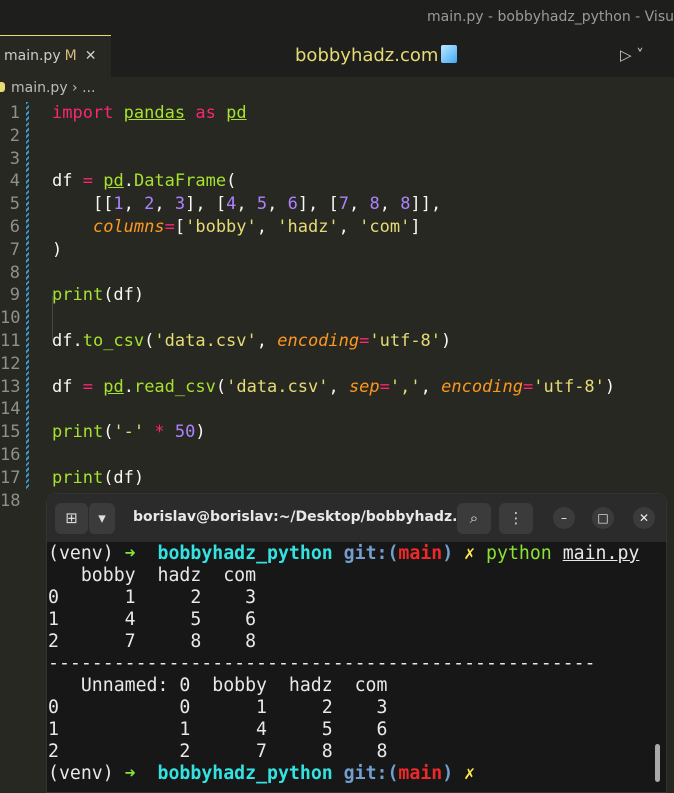 This screenshot has width=674, height=793. I want to click on close-icon: ✕, so click(91, 56).